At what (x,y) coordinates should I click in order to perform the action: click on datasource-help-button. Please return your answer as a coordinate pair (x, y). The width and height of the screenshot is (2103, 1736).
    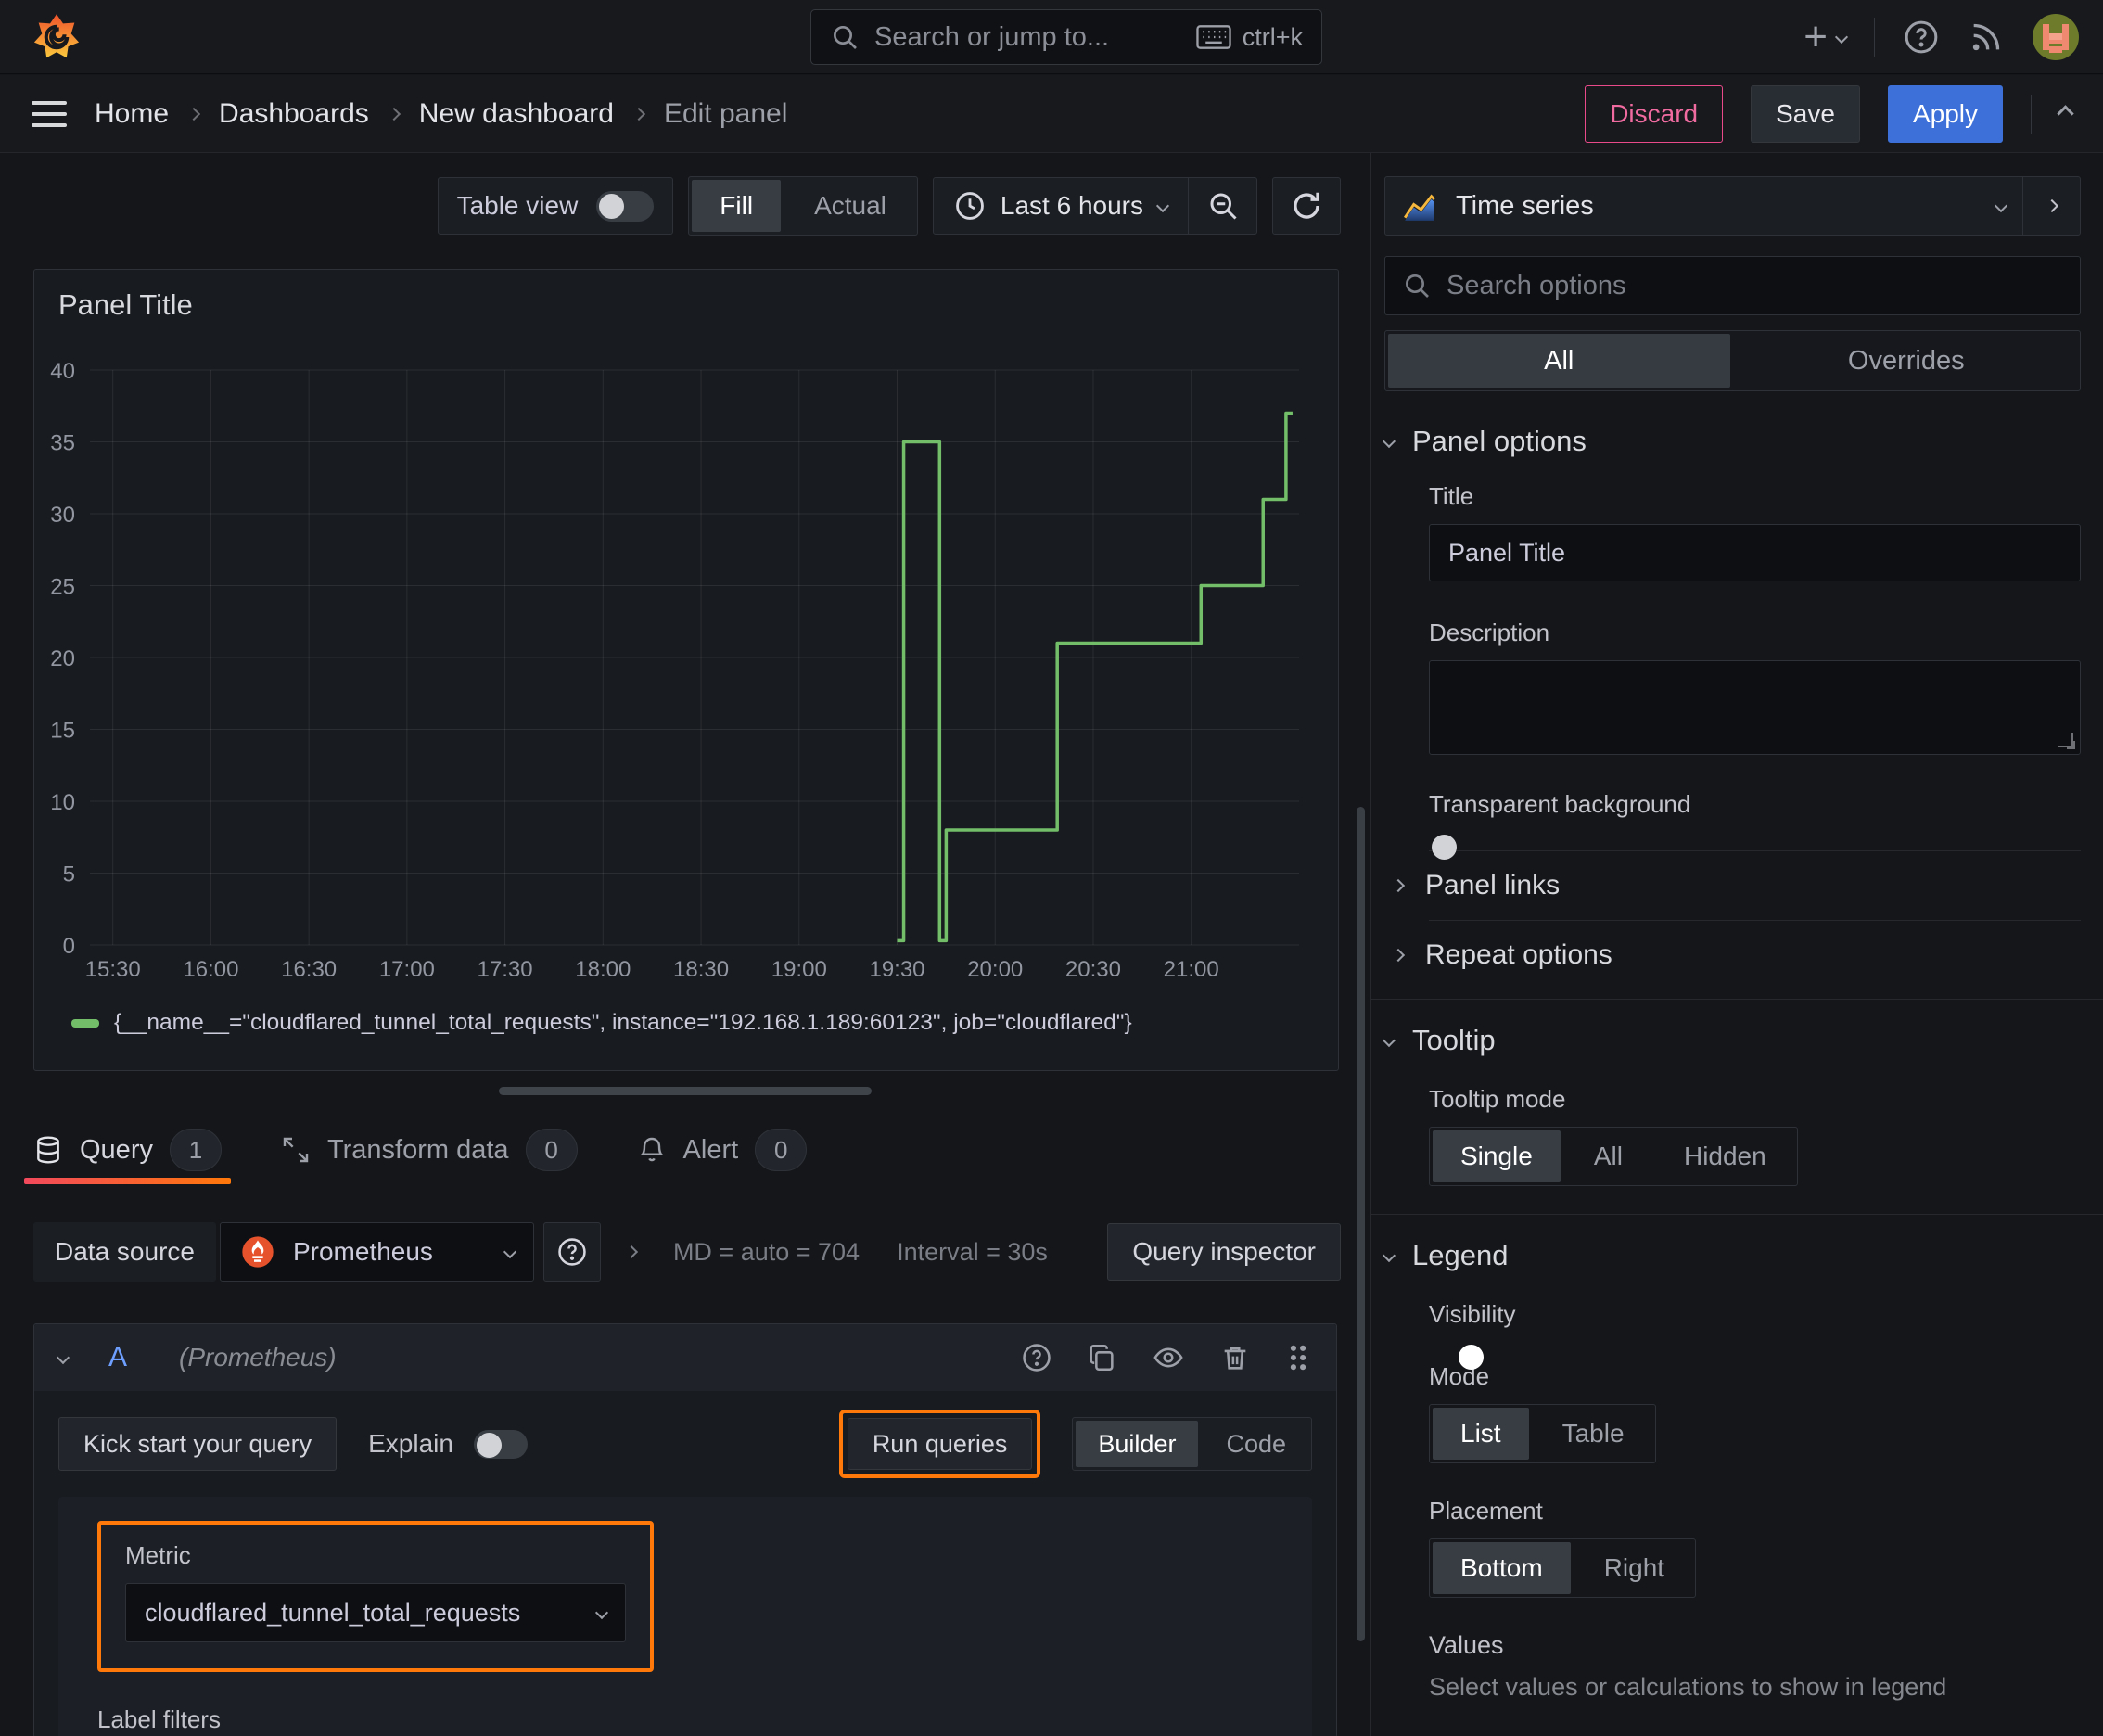
    Looking at the image, I should click on (571, 1252).